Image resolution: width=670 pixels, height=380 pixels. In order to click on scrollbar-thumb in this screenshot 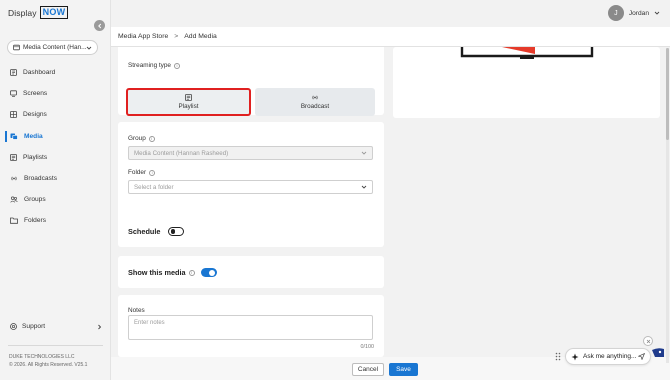, I will do `click(667, 94)`.